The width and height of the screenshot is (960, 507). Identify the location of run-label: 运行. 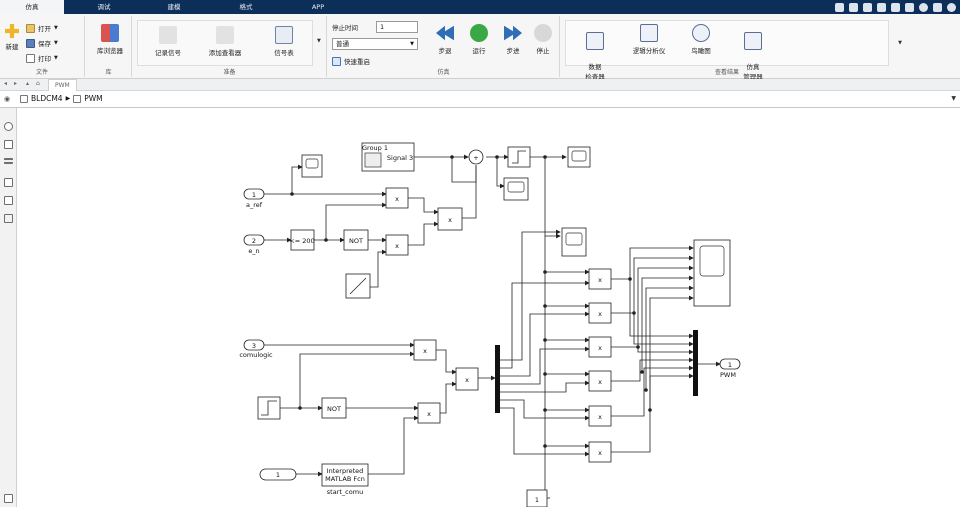
(479, 51).